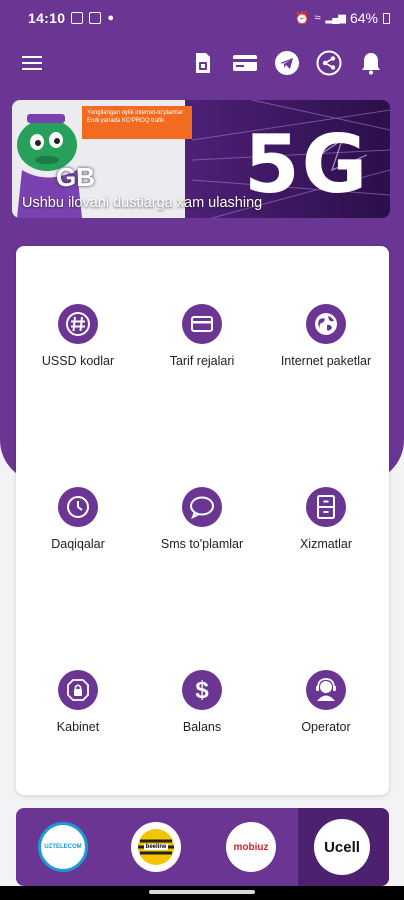 The height and width of the screenshot is (900, 404). I want to click on operator-label: Ucell, so click(342, 847).